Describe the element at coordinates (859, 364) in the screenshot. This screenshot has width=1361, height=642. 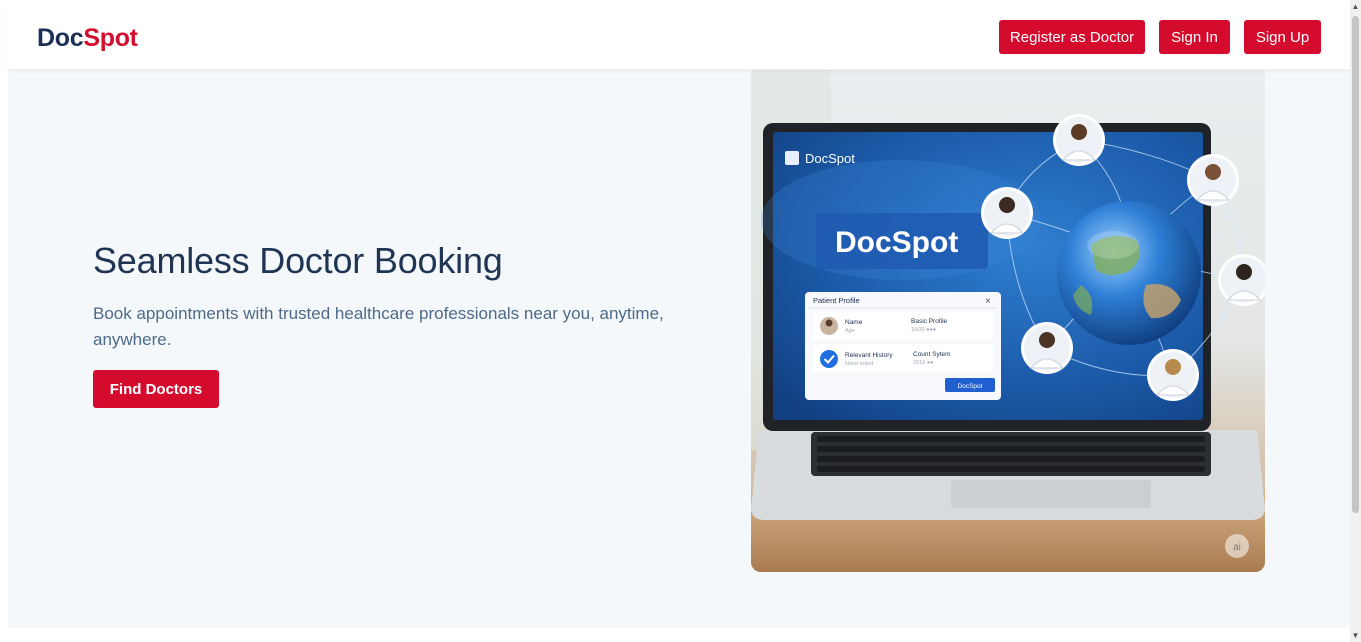
I see `svg-text: None noted` at that location.